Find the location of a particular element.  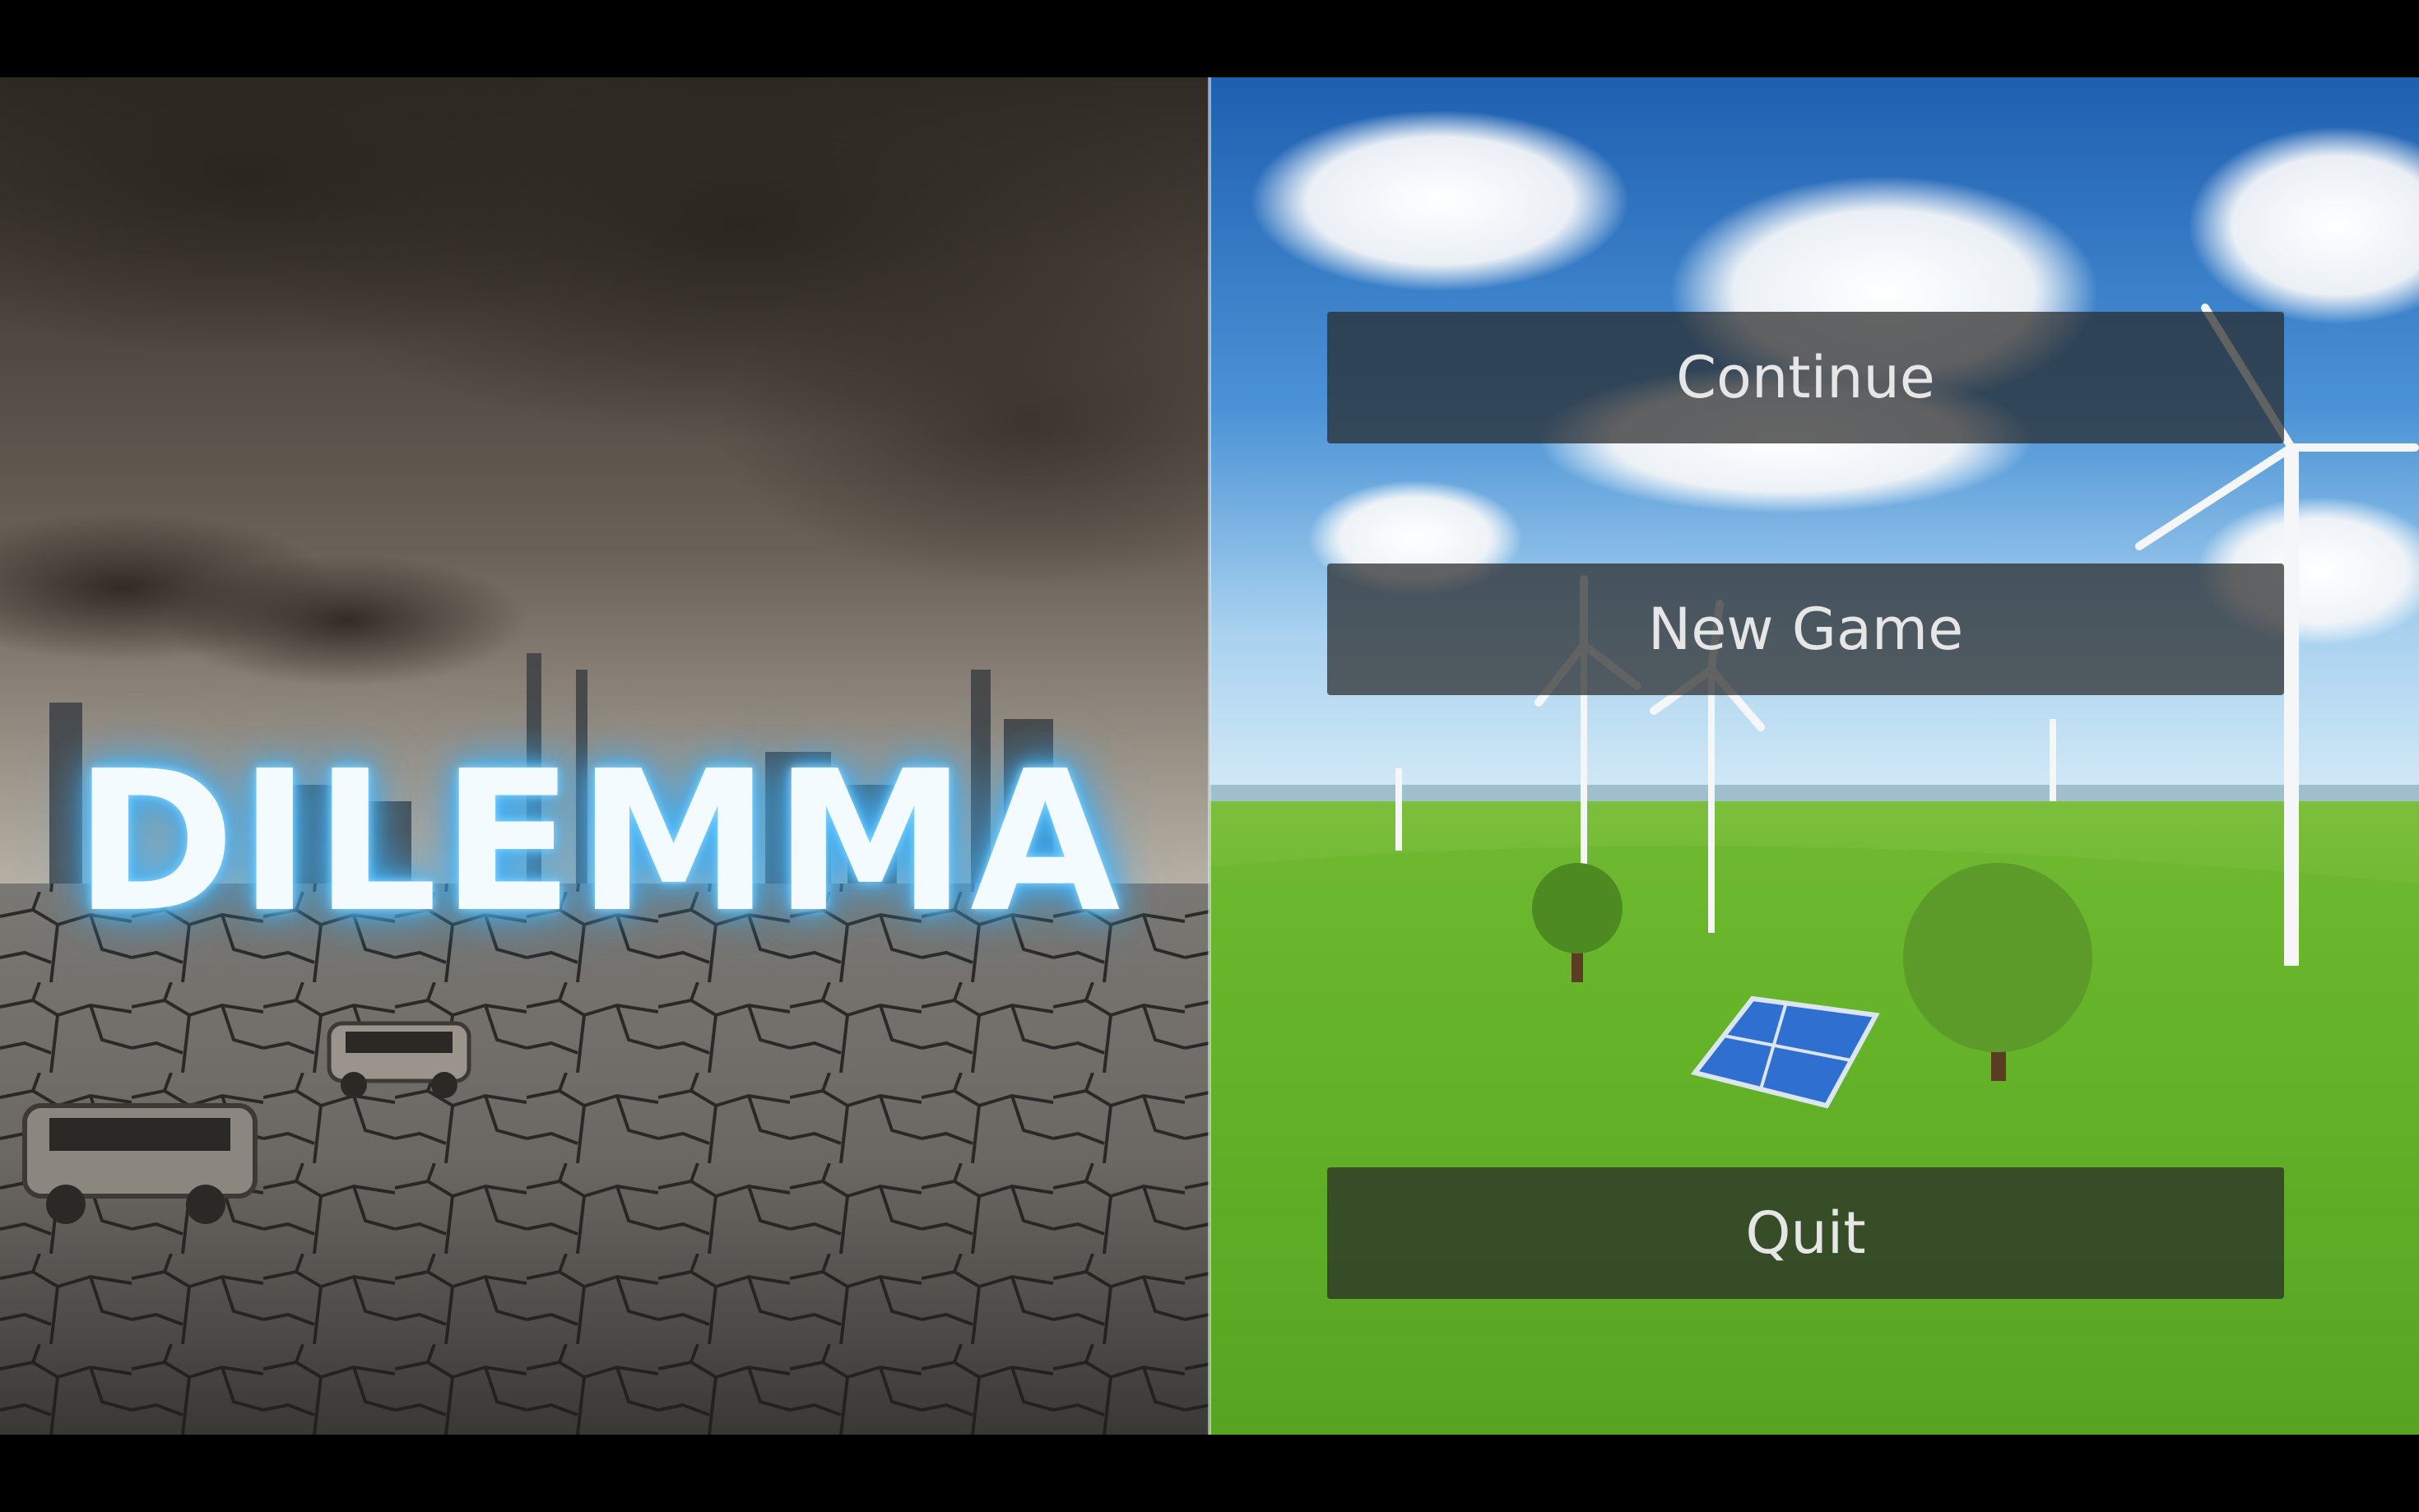

letterbox-bottom is located at coordinates (1209, 1473).